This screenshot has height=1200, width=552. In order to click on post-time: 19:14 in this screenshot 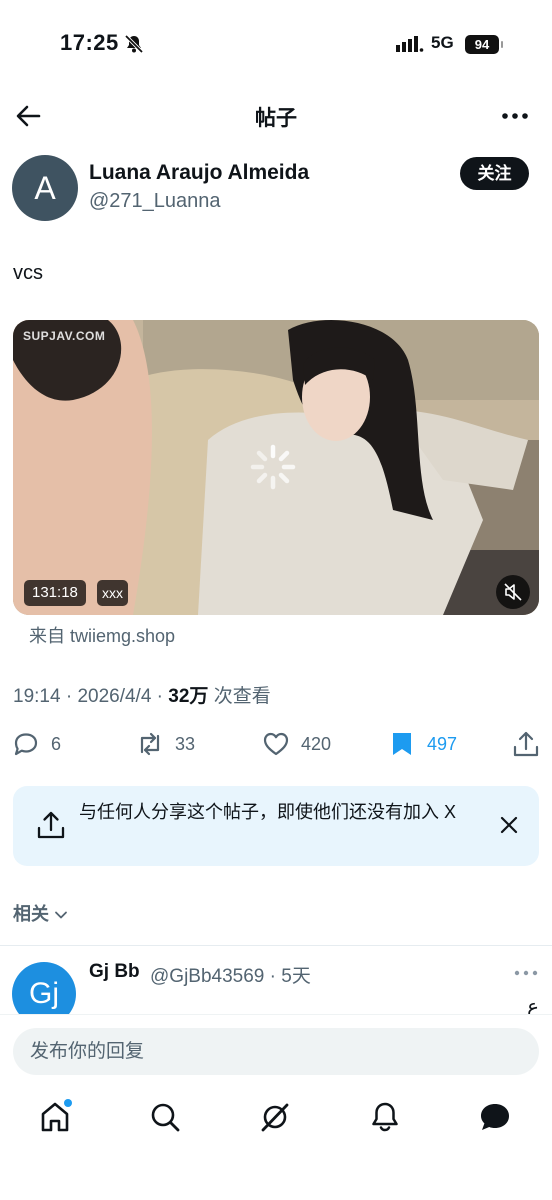, I will do `click(37, 696)`.